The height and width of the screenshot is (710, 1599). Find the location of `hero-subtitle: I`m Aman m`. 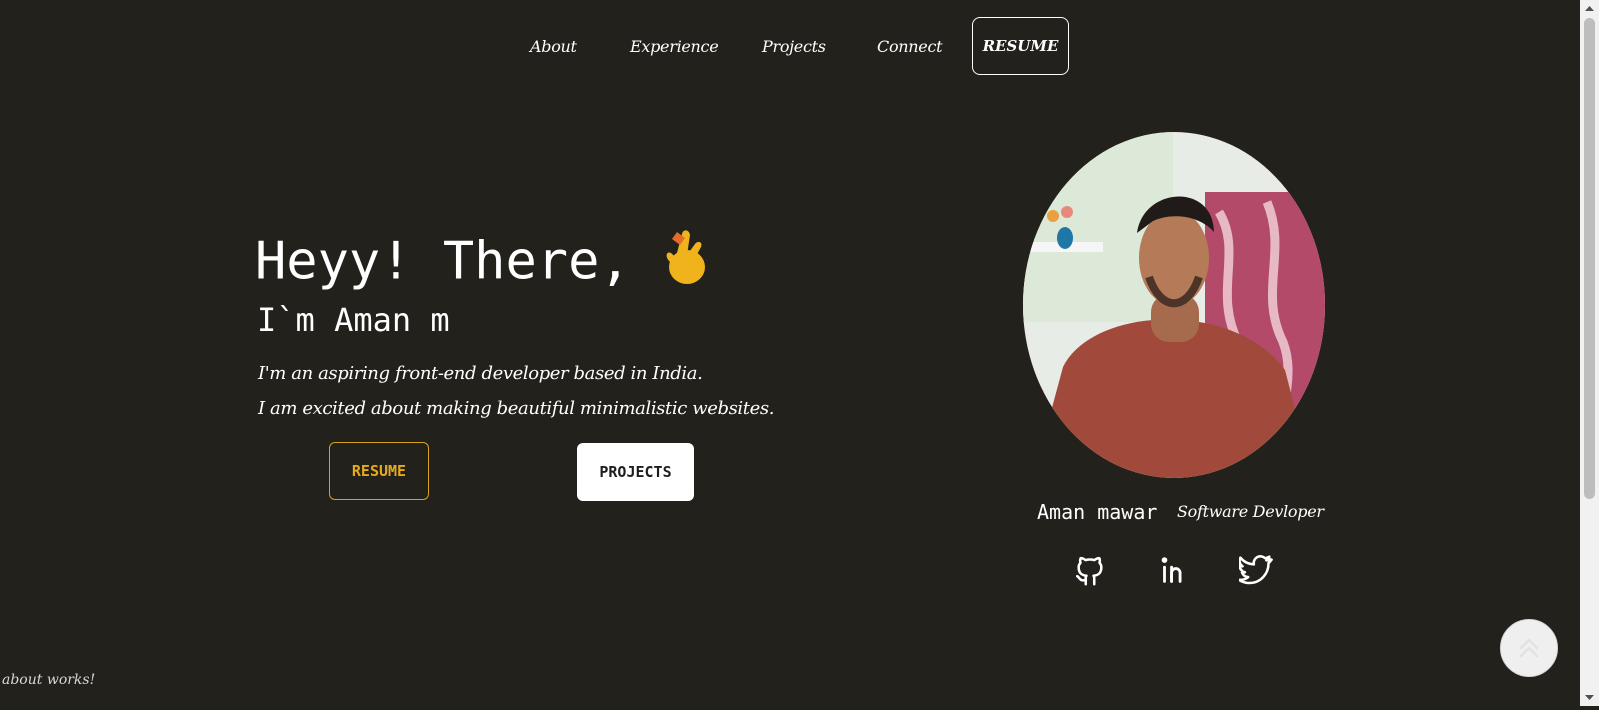

hero-subtitle: I`m Aman m is located at coordinates (353, 320).